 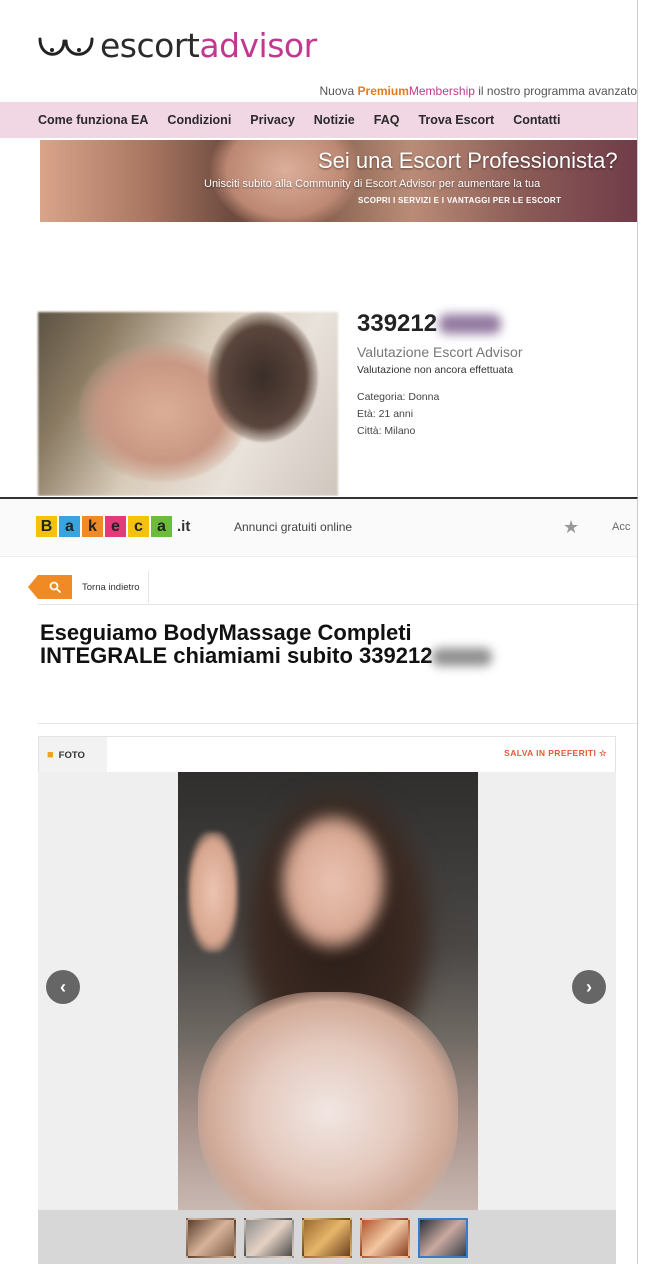 What do you see at coordinates (443, 1238) in the screenshot?
I see `thumbnail-selected` at bounding box center [443, 1238].